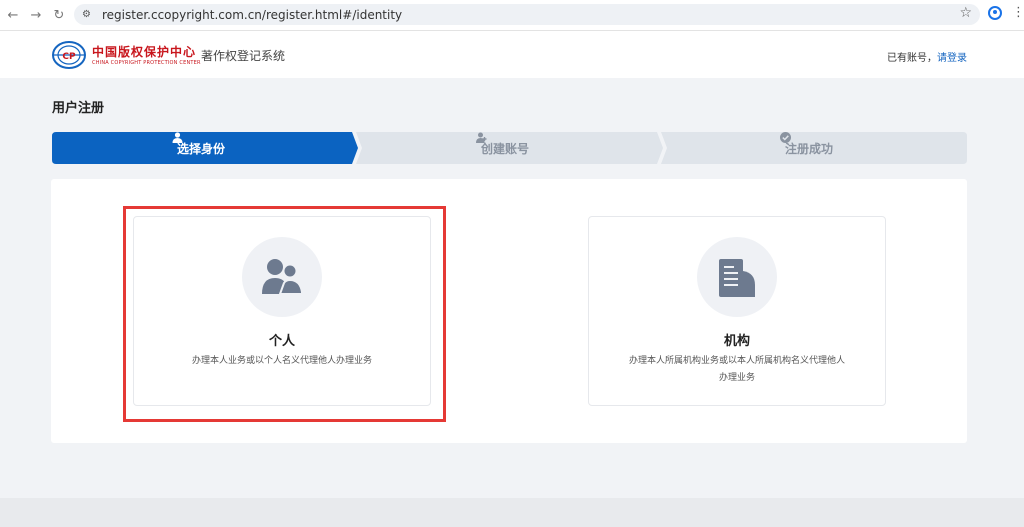 This screenshot has height=527, width=1024. What do you see at coordinates (144, 51) in the screenshot?
I see `logo-chinese-name: 中国版权保护中心` at bounding box center [144, 51].